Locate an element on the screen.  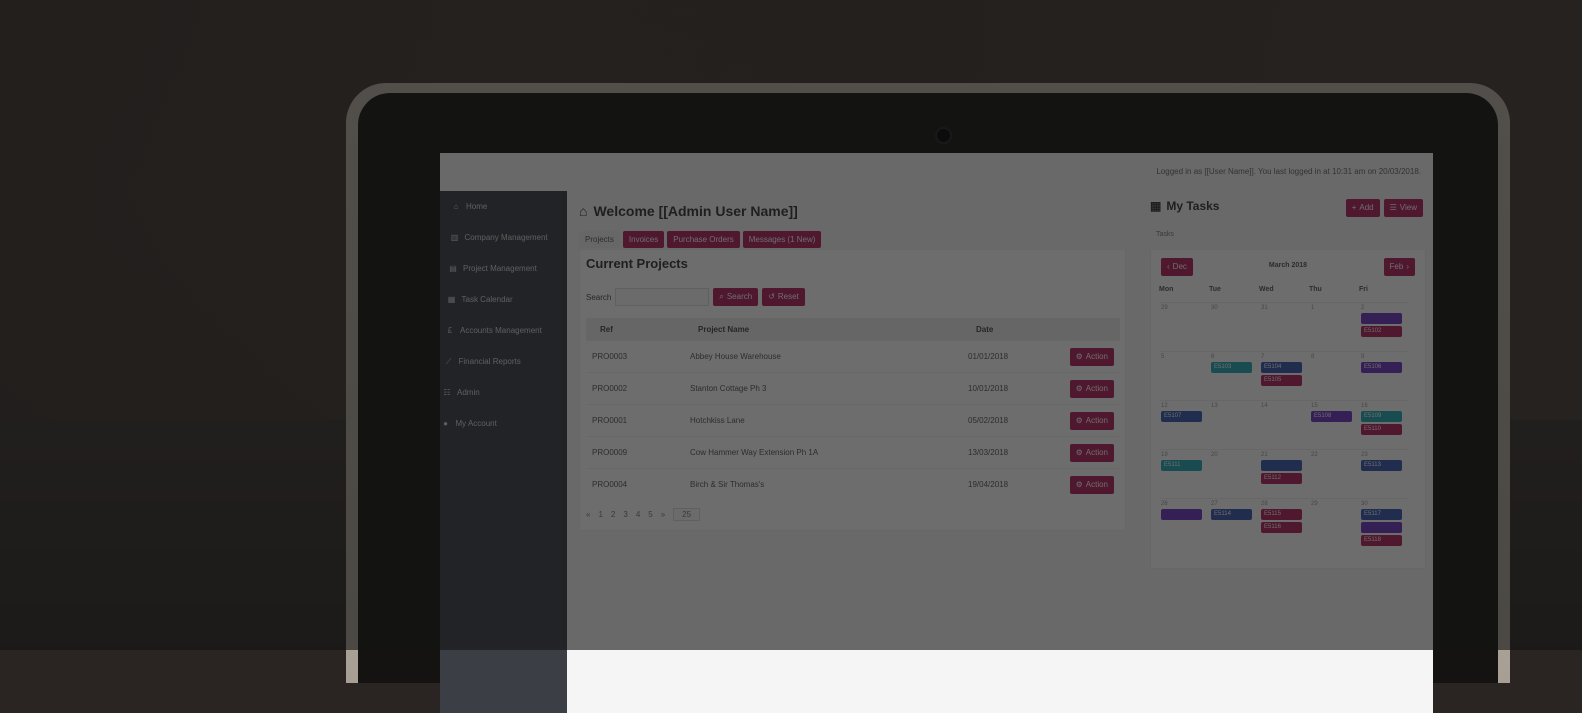
page-link: » is located at coordinates (663, 514).